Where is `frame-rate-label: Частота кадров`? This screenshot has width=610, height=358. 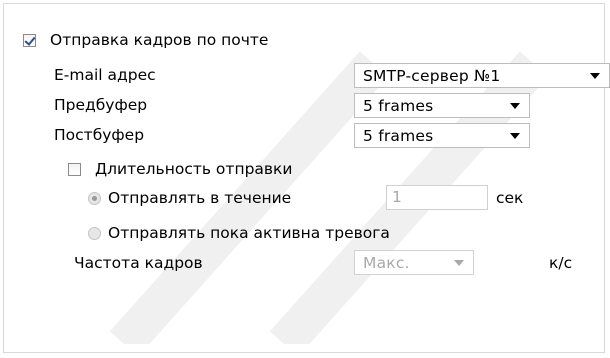
frame-rate-label: Частота кадров is located at coordinates (138, 263).